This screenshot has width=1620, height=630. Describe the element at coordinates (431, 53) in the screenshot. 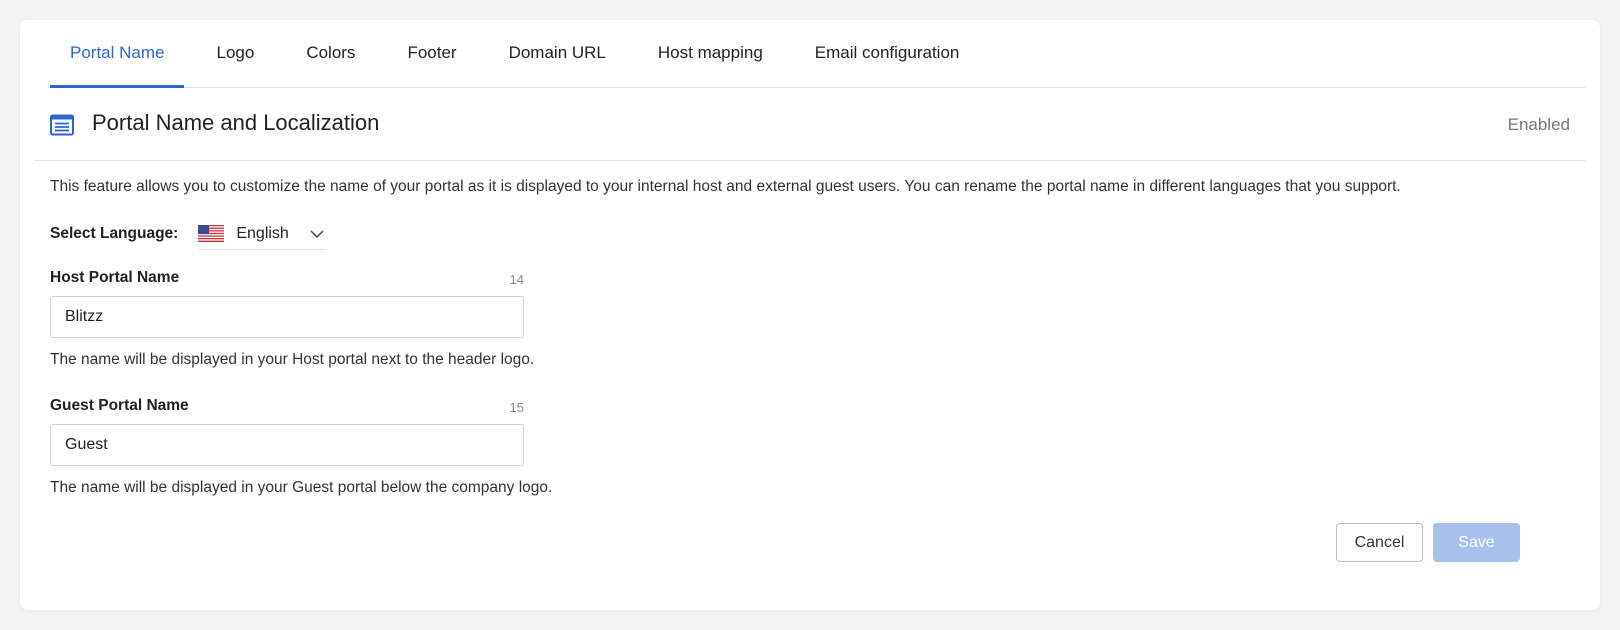

I see `tab-footer: Footer` at that location.